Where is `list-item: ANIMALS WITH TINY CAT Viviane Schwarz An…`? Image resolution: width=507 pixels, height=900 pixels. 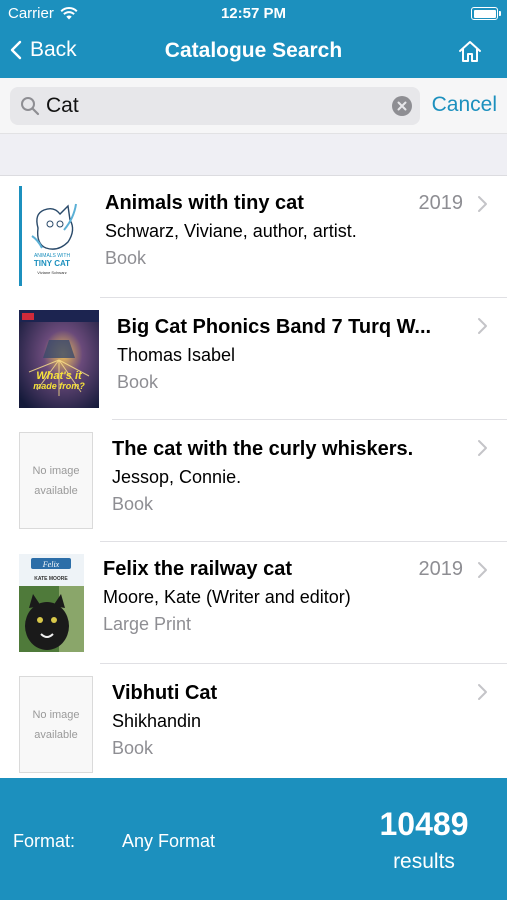 list-item: ANIMALS WITH TINY CAT Viviane Schwarz An… is located at coordinates (253, 237).